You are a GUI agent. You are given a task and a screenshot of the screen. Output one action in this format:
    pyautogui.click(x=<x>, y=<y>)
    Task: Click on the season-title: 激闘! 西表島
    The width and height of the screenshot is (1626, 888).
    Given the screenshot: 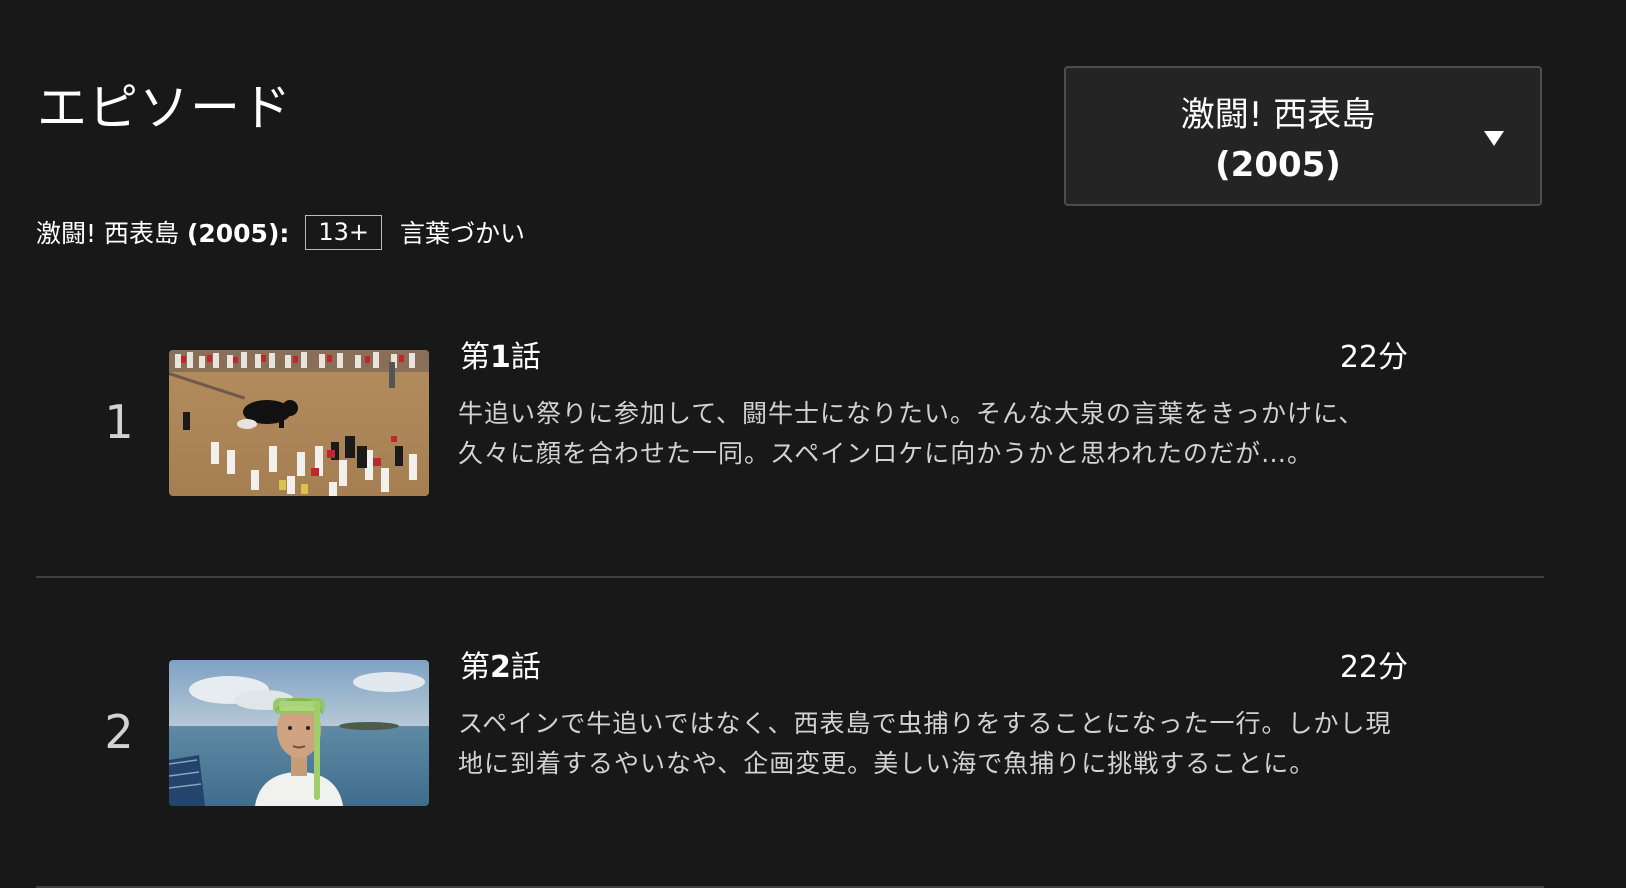 What is the action you would take?
    pyautogui.click(x=1278, y=115)
    